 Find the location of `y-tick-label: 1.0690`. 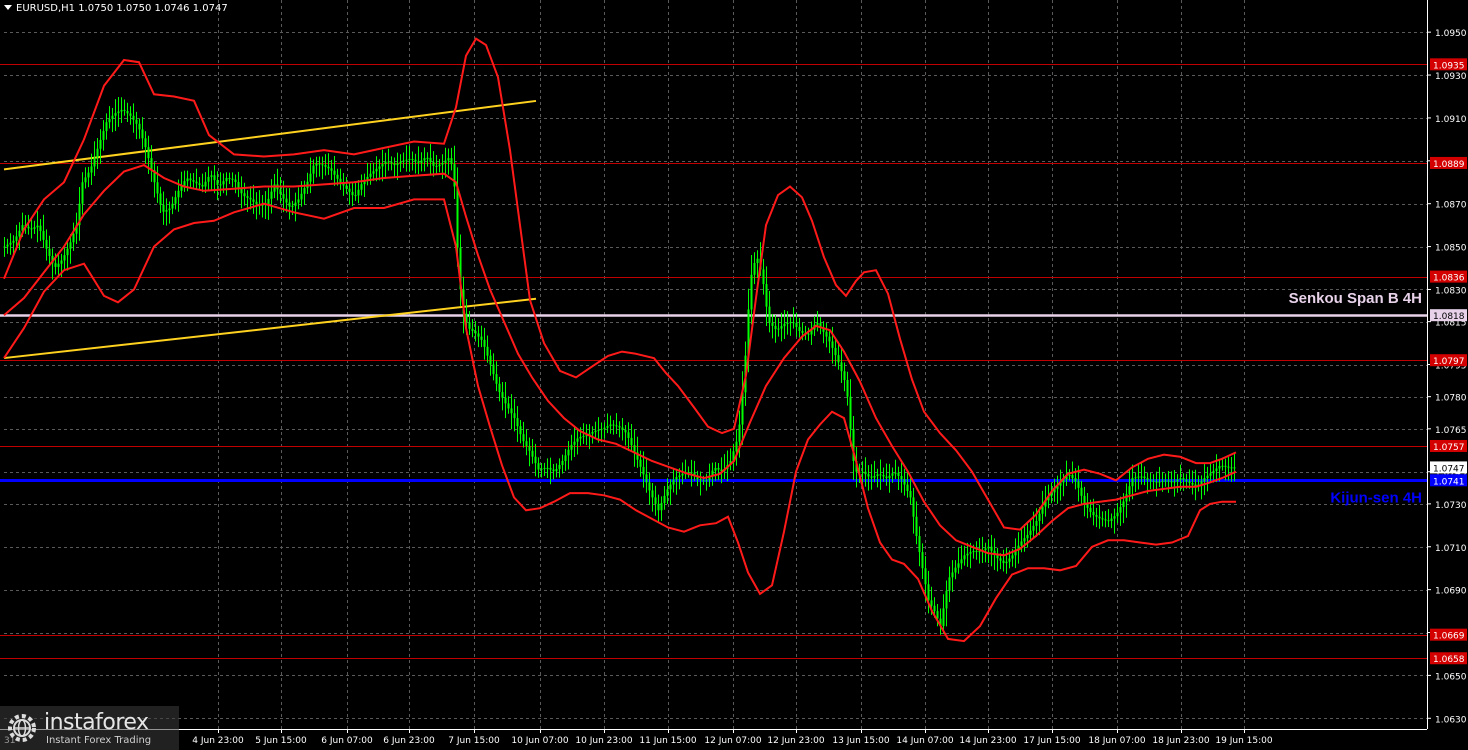

y-tick-label: 1.0690 is located at coordinates (1451, 592).